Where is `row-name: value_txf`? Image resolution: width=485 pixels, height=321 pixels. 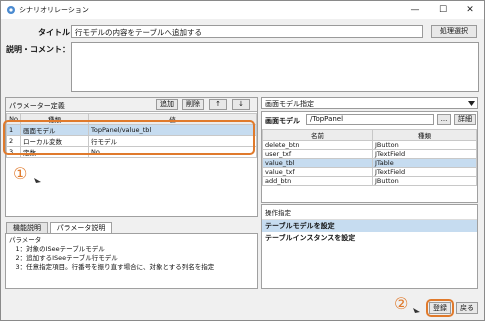
row-name: value_txf is located at coordinates (317, 172).